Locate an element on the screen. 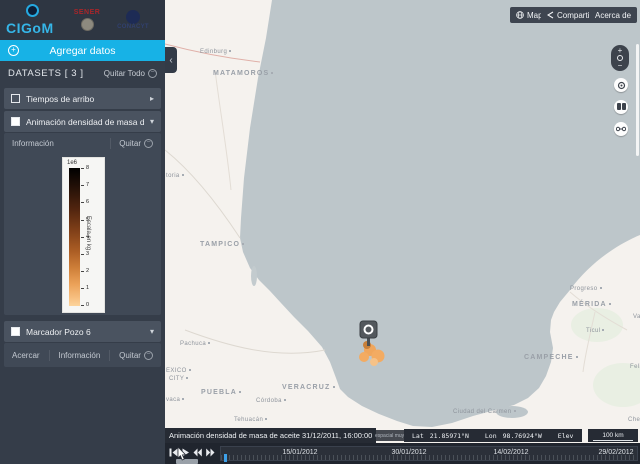 This screenshot has width=640, height=464. measure-icon is located at coordinates (621, 129).